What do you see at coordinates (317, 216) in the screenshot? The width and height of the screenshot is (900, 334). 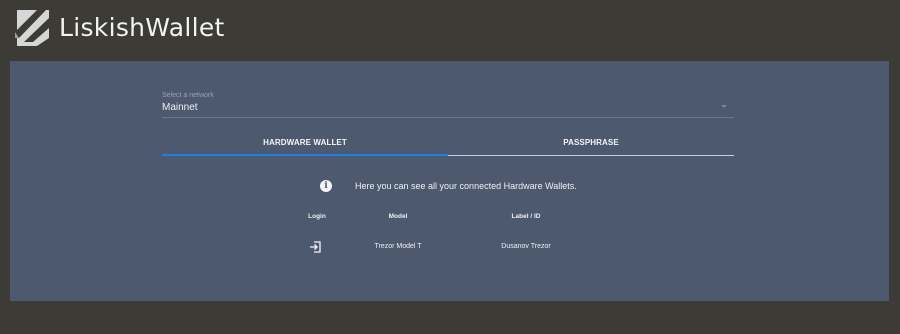 I see `column-header-login: Login` at bounding box center [317, 216].